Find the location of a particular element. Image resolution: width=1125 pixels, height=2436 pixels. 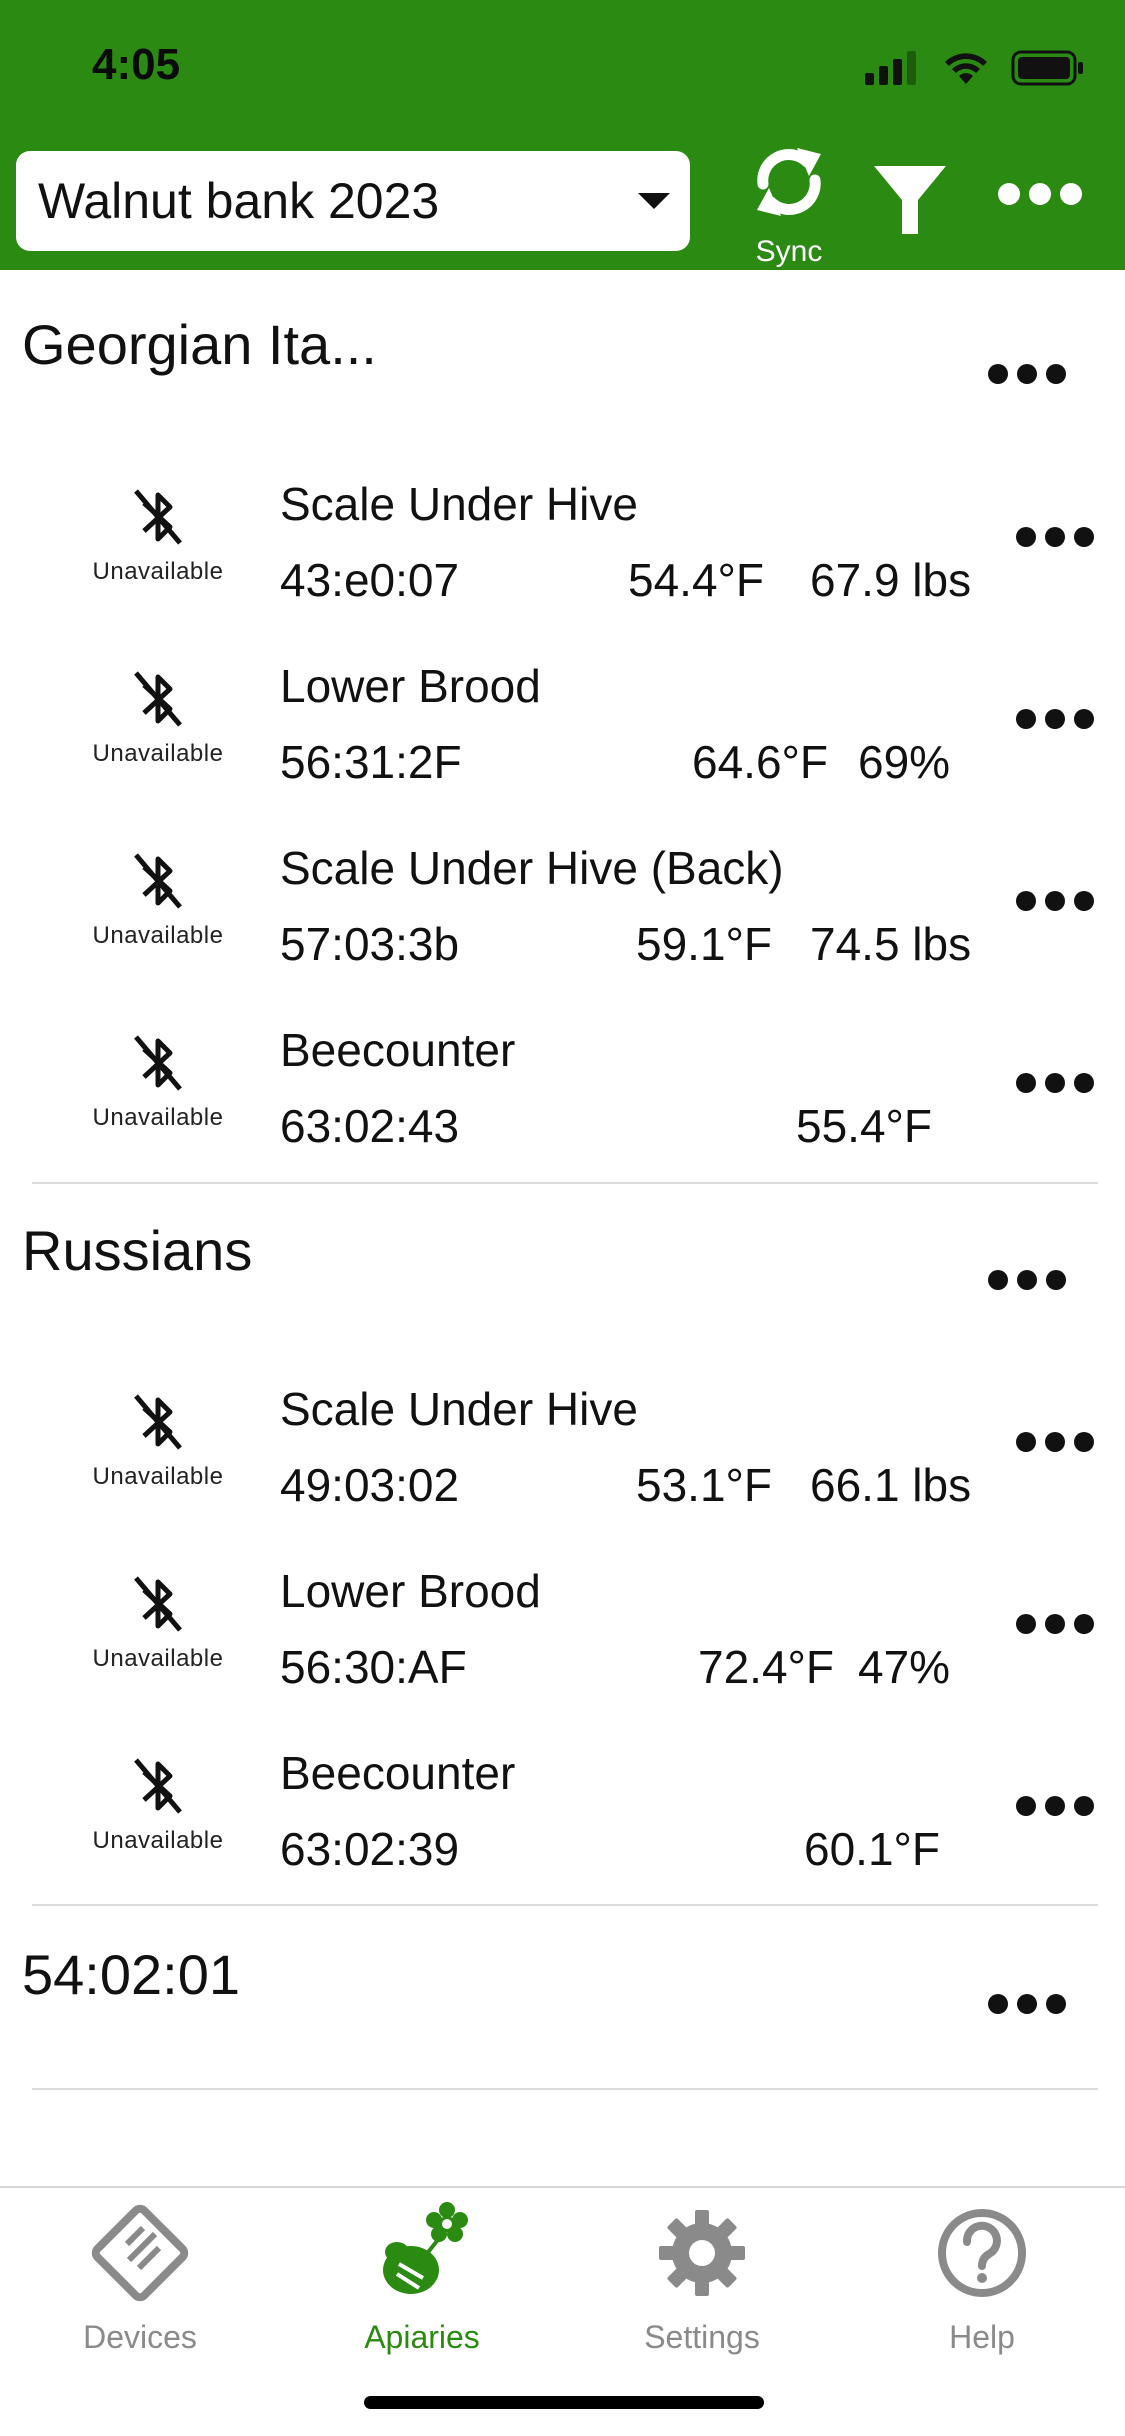

device-humidity: 47% is located at coordinates (904, 1667).